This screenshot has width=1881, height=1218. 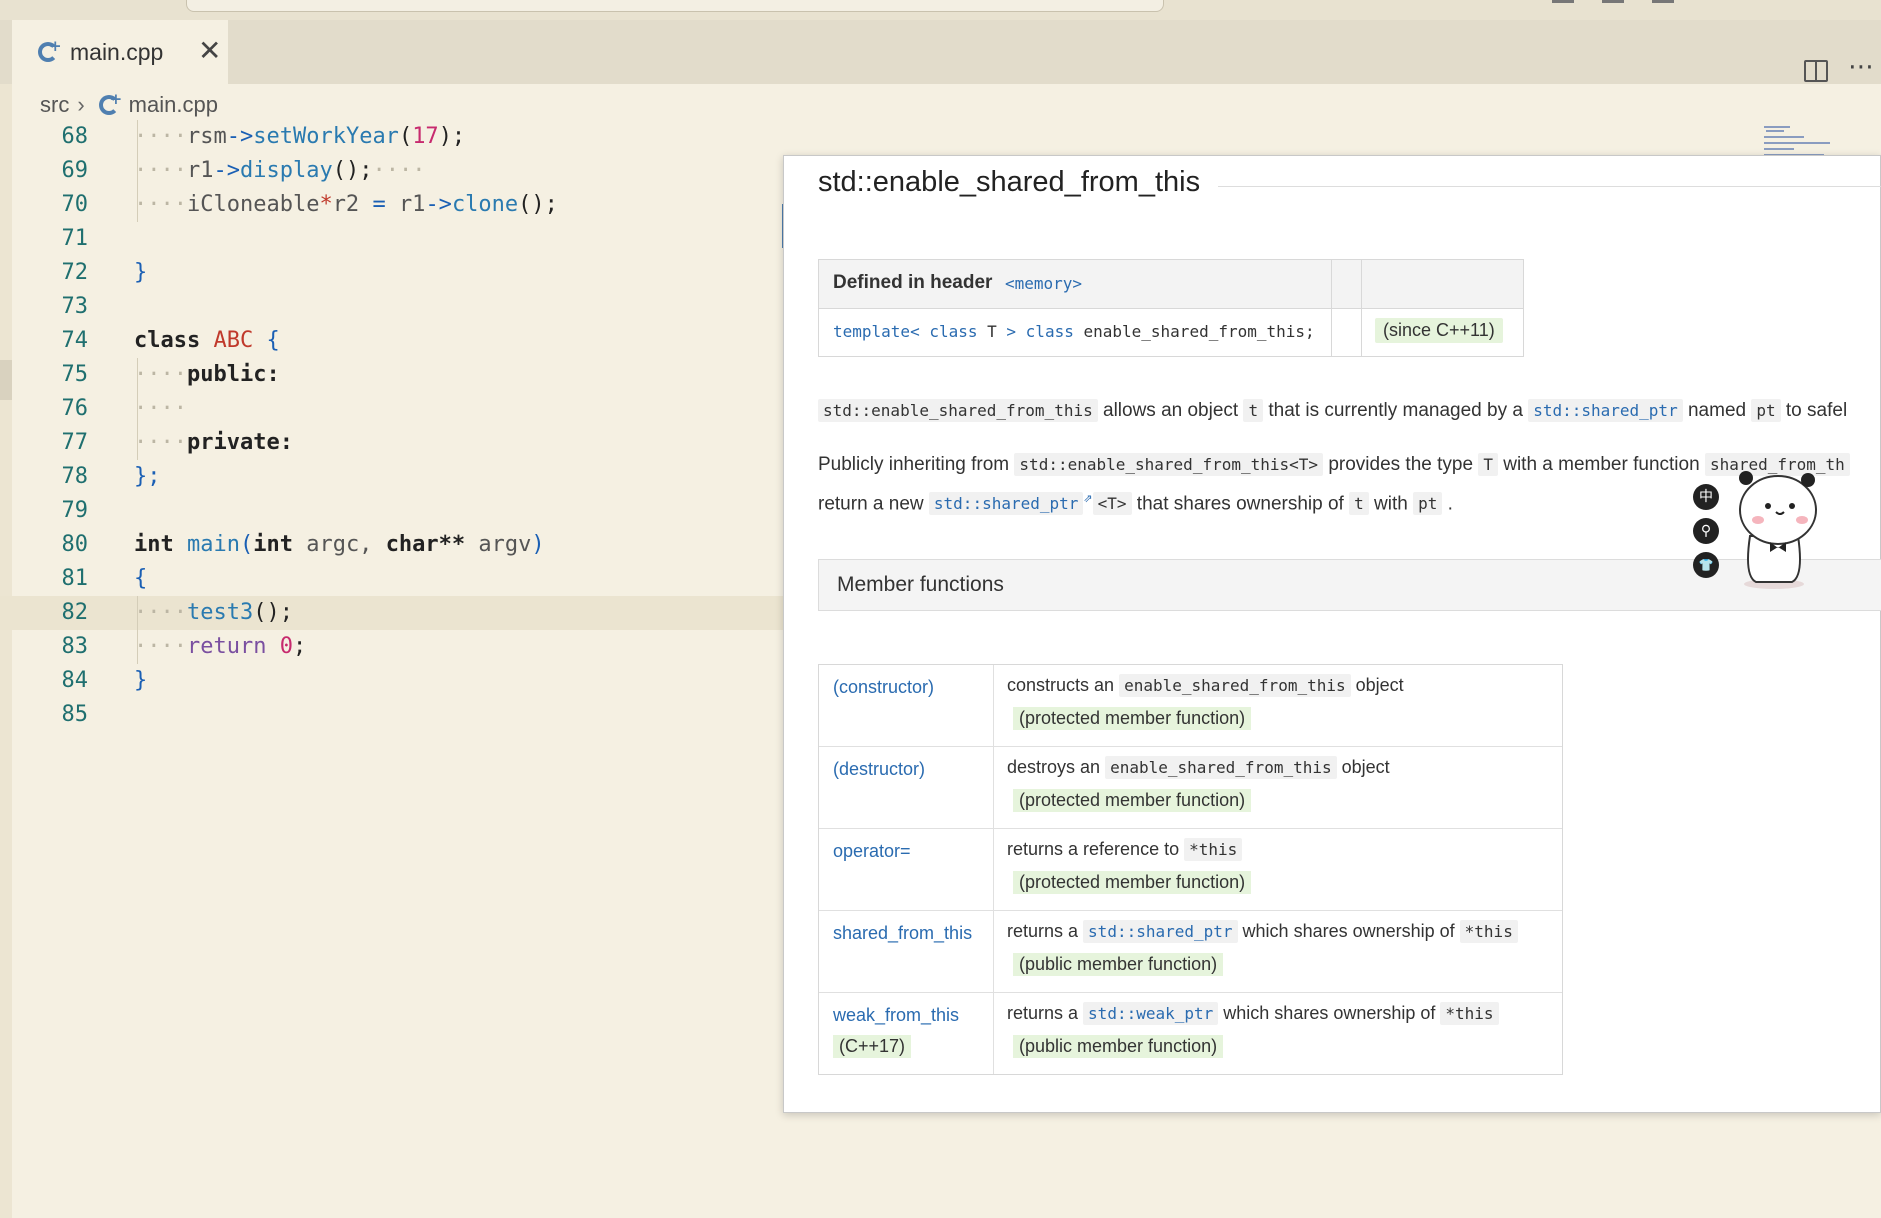 What do you see at coordinates (75, 476) in the screenshot?
I see `line-number: 78` at bounding box center [75, 476].